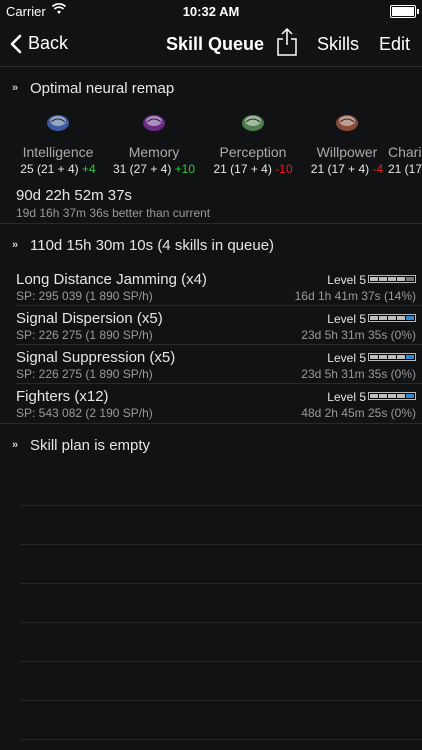 Image resolution: width=422 pixels, height=750 pixels. What do you see at coordinates (358, 413) in the screenshot?
I see `skill-remaining-time: 48d 2h 45m 25s (0%)` at bounding box center [358, 413].